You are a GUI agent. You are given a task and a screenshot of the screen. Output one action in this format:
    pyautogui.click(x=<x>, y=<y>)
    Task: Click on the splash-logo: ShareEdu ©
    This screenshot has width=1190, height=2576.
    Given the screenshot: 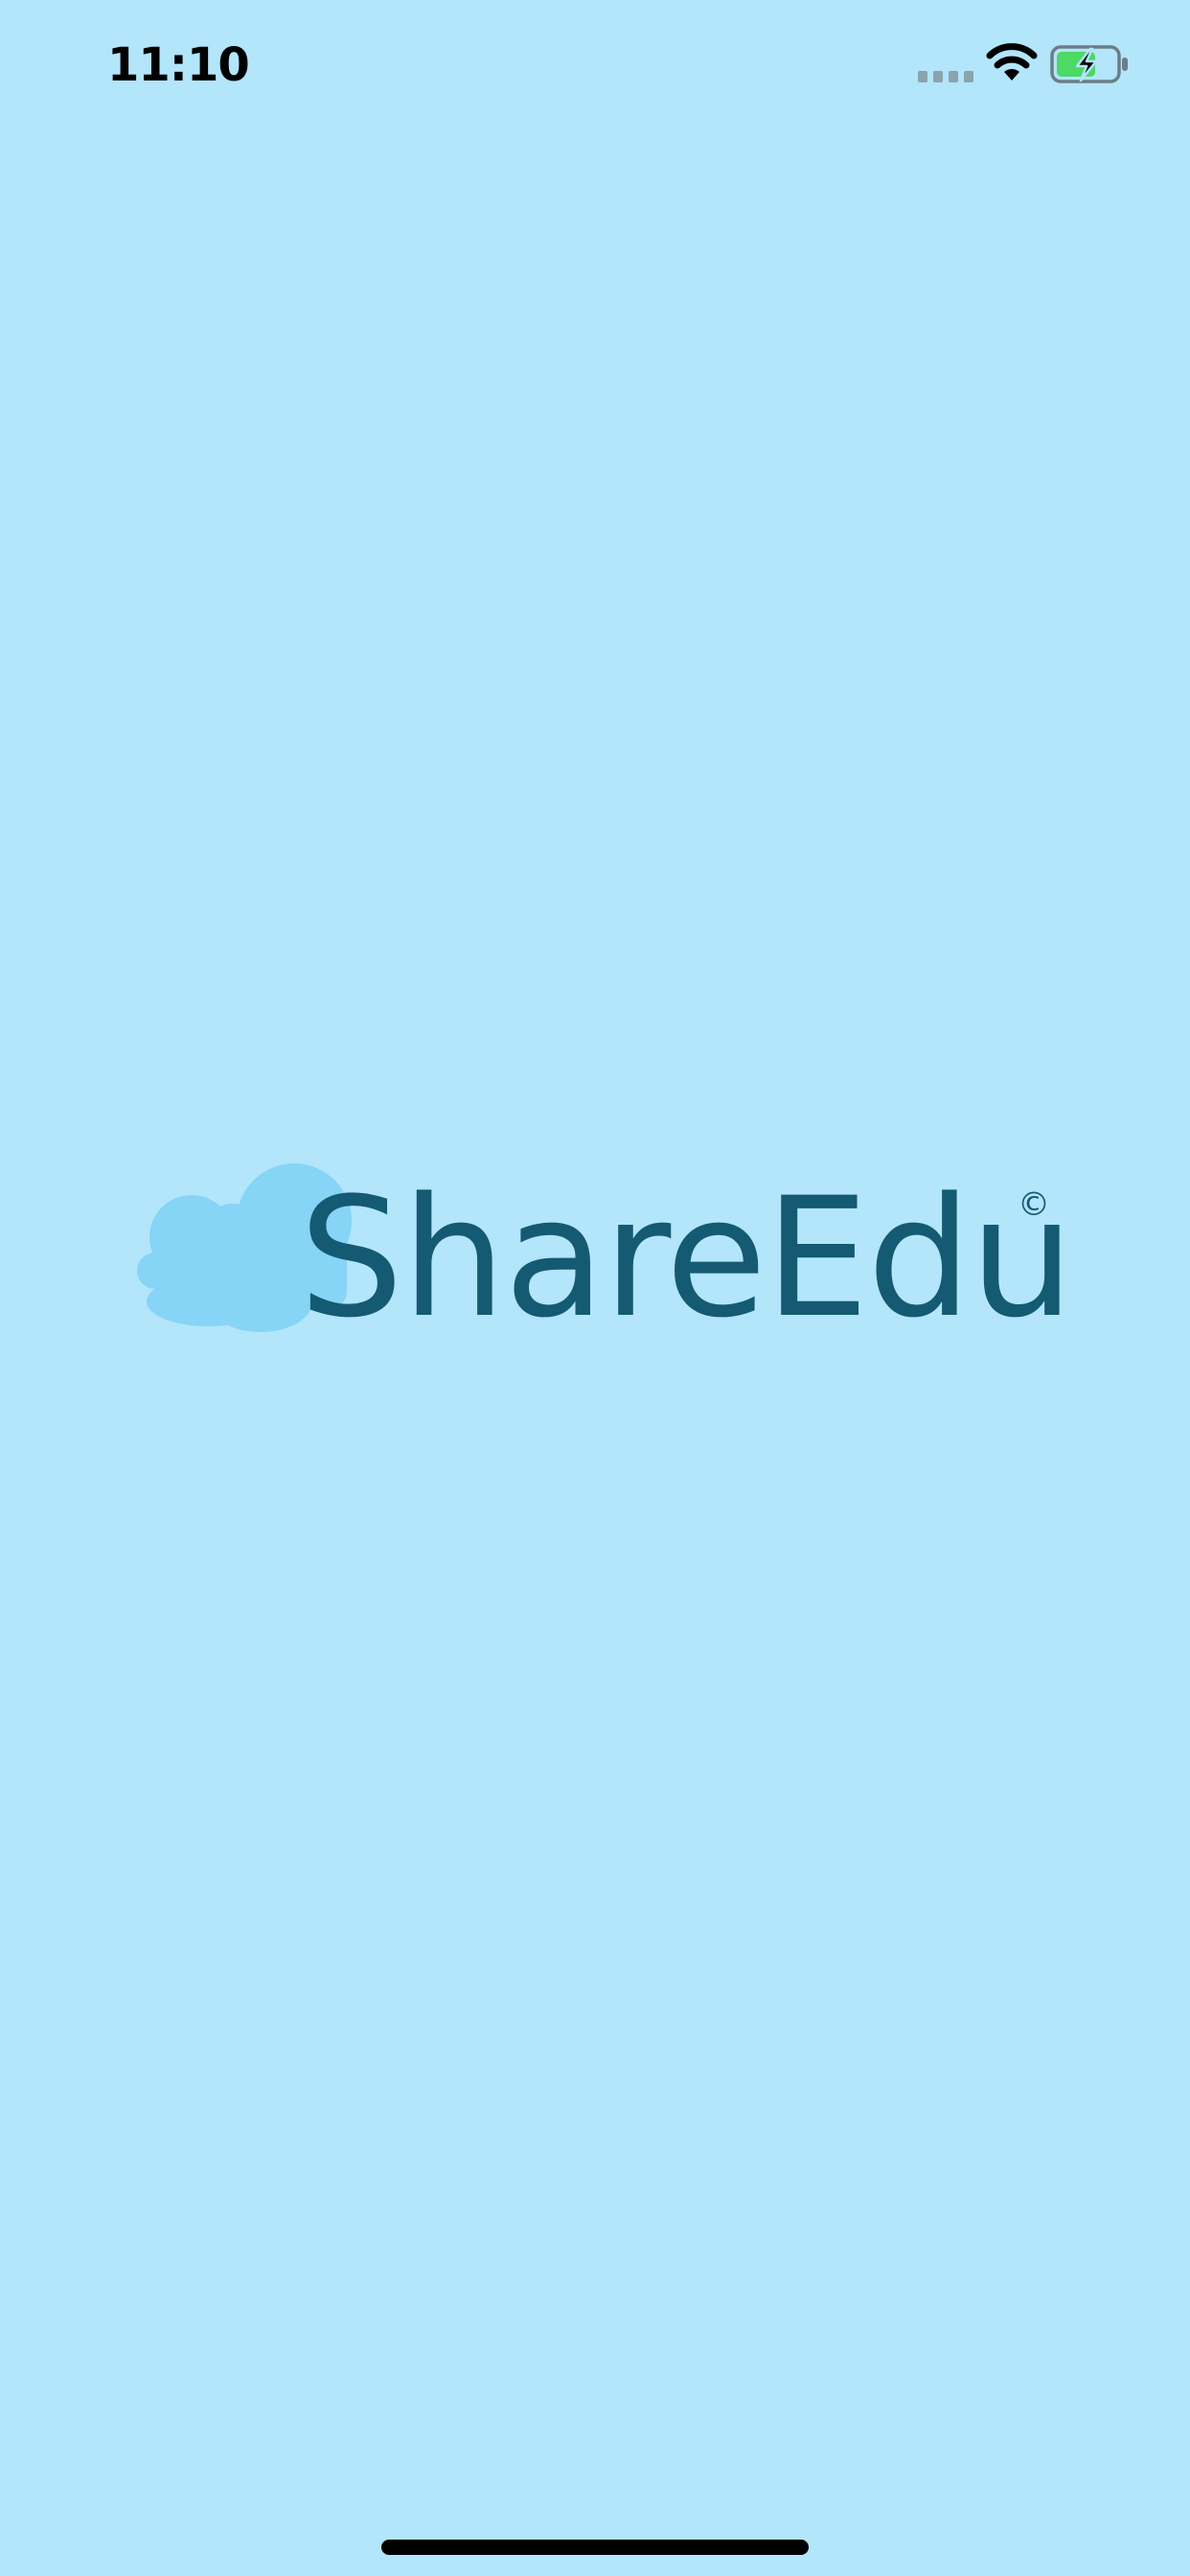 What is the action you would take?
    pyautogui.click(x=605, y=1247)
    